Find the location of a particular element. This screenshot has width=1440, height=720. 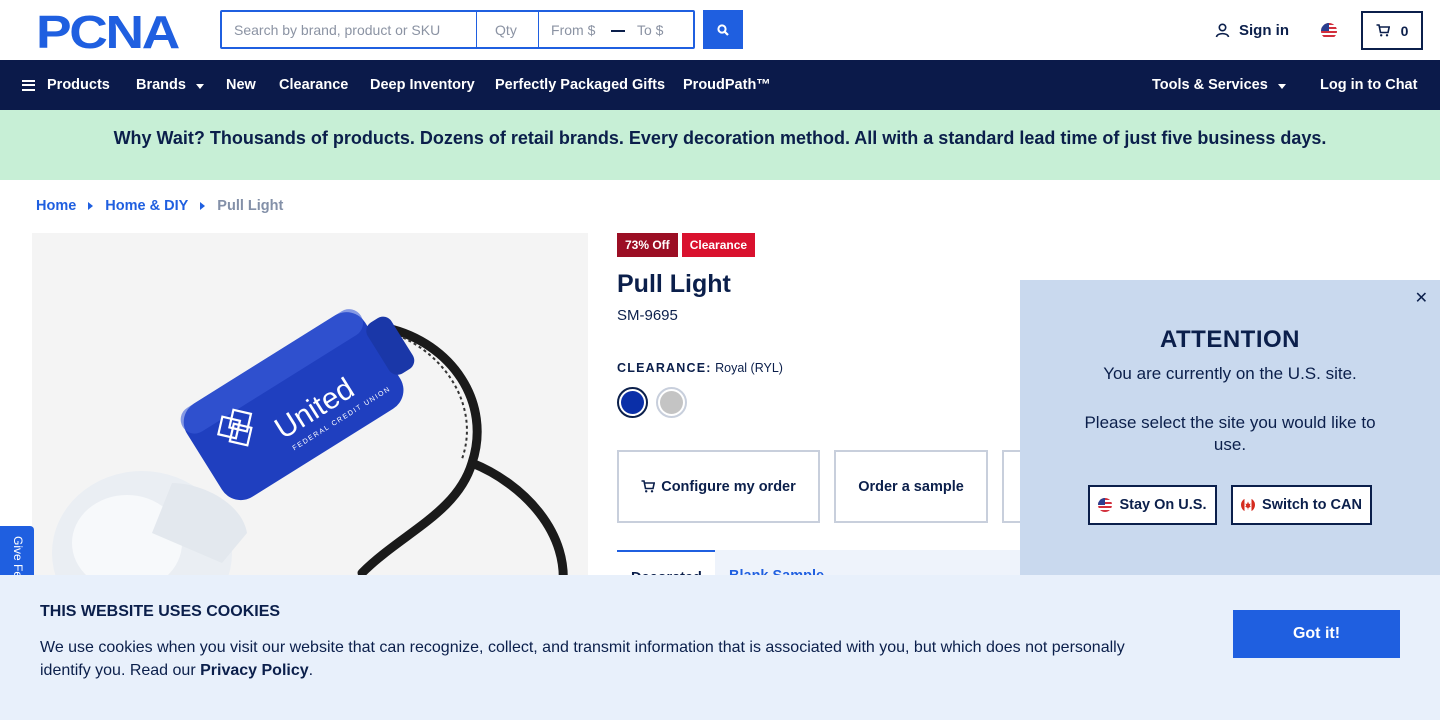

price-to-input is located at coordinates (663, 29).